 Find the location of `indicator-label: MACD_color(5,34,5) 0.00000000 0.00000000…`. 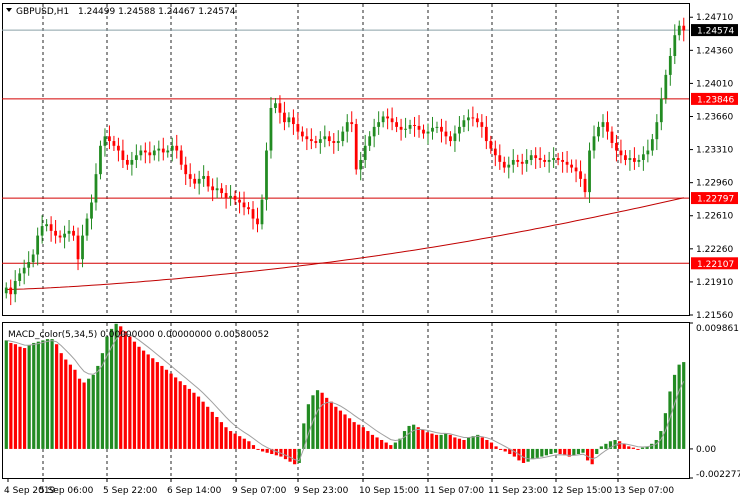

indicator-label: MACD_color(5,34,5) 0.00000000 0.00000000… is located at coordinates (138, 335).